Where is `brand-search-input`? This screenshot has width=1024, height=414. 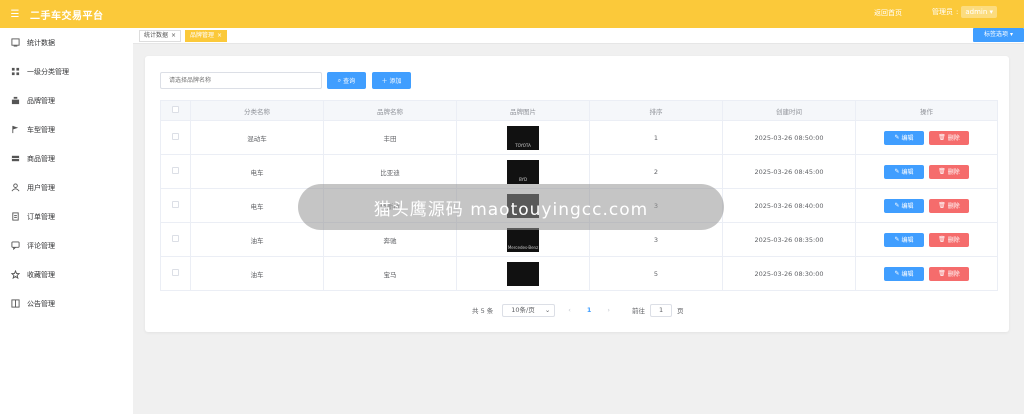 brand-search-input is located at coordinates (241, 80).